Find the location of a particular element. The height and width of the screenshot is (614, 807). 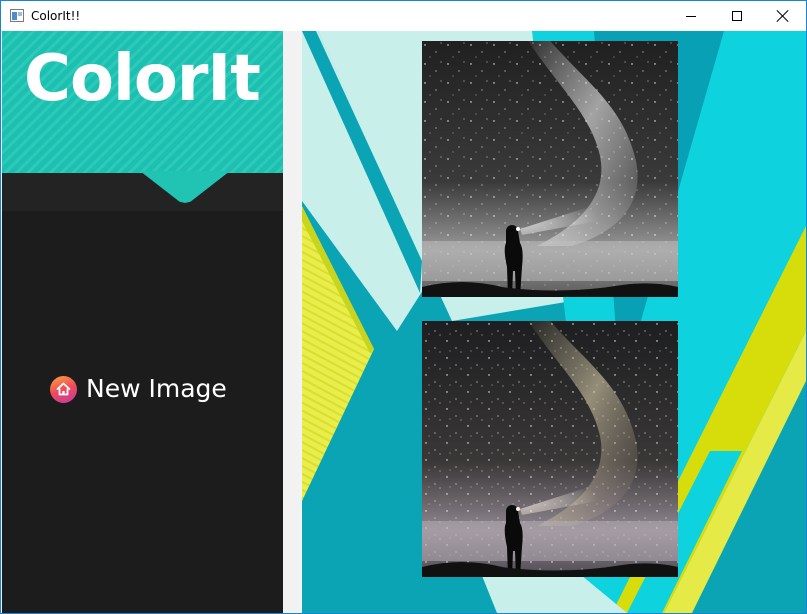

close-button is located at coordinates (783, 16).